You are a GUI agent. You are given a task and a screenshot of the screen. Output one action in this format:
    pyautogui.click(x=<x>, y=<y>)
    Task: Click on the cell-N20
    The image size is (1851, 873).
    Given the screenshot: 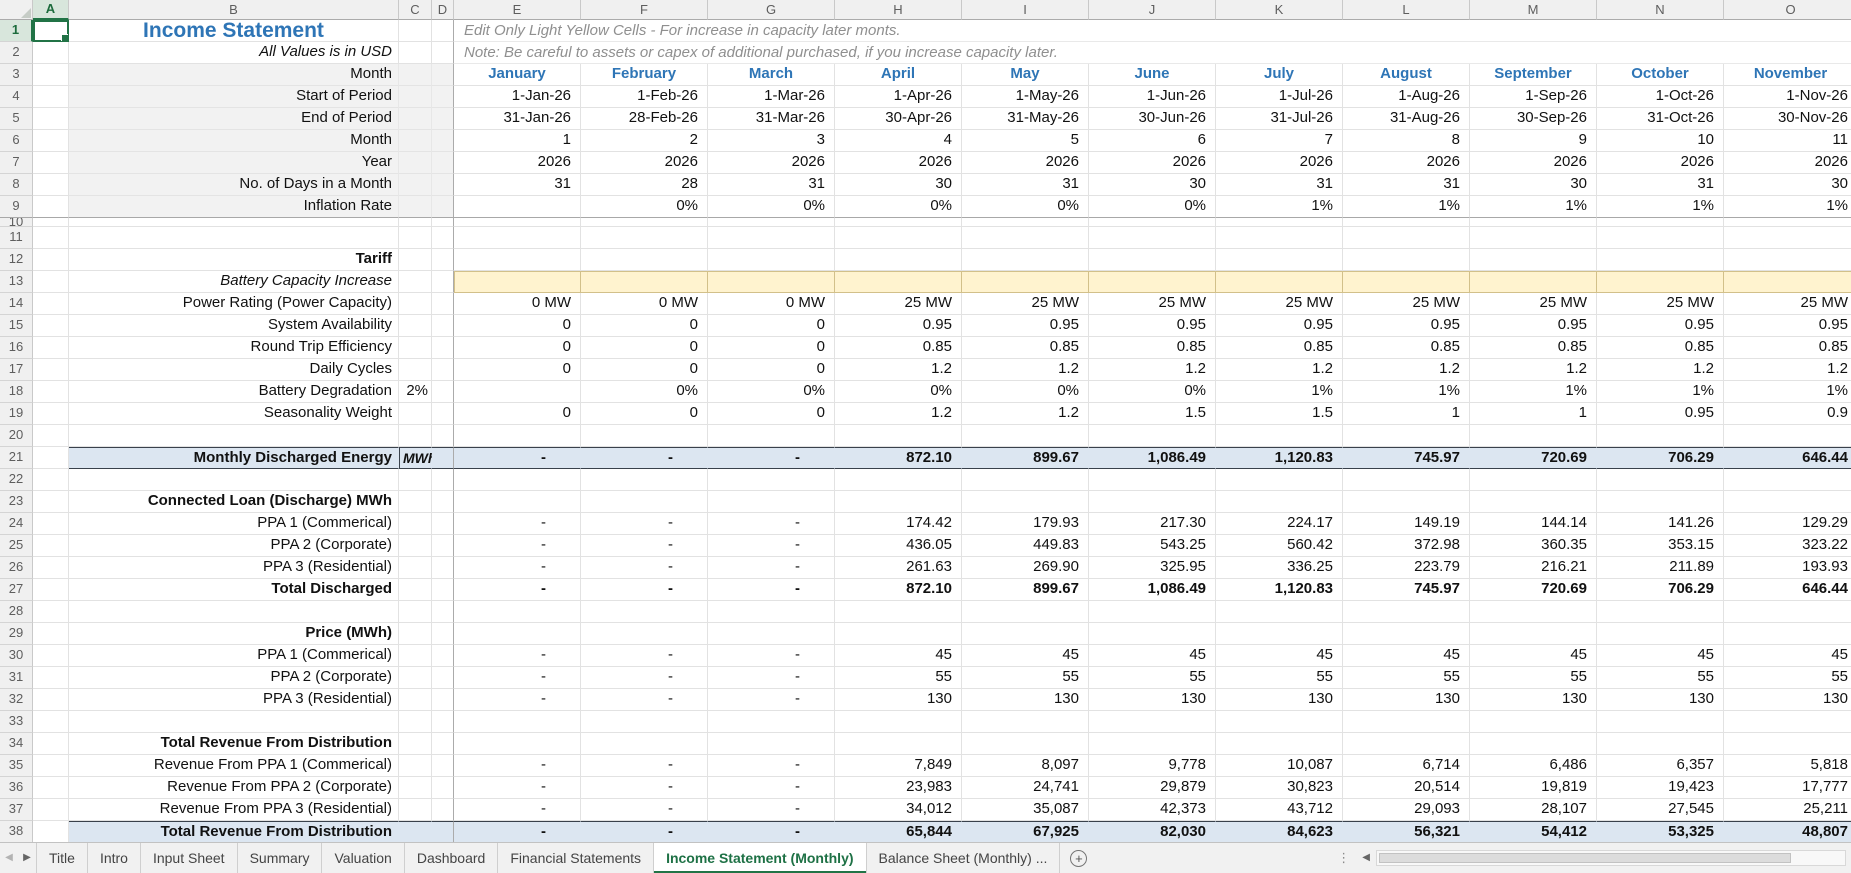 What is the action you would take?
    pyautogui.click(x=1660, y=436)
    